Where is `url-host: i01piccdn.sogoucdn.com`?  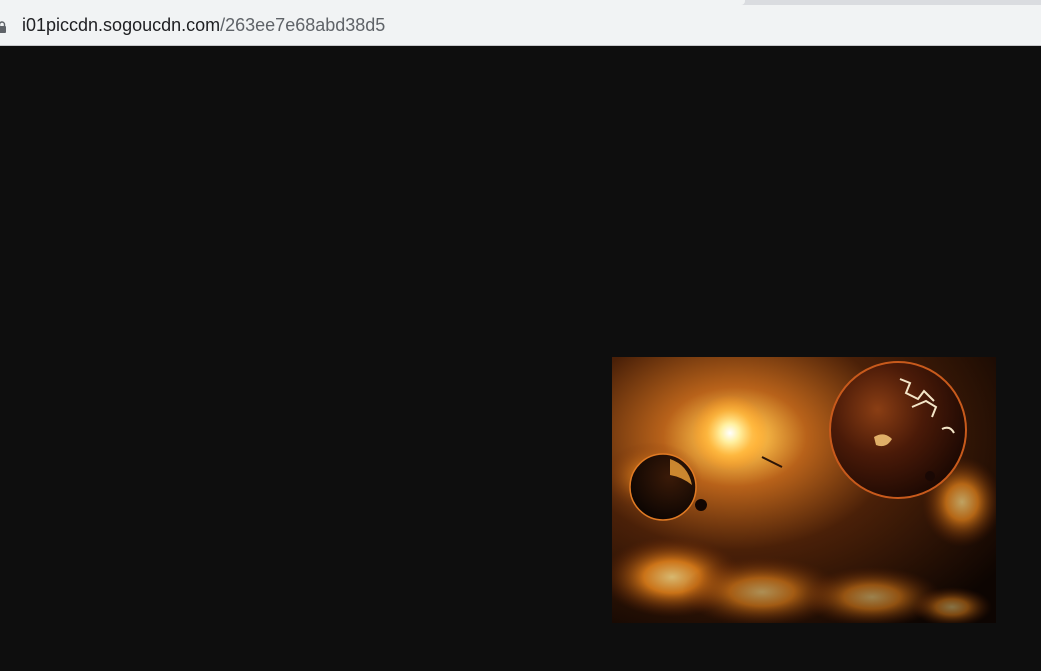 url-host: i01piccdn.sogoucdn.com is located at coordinates (121, 25).